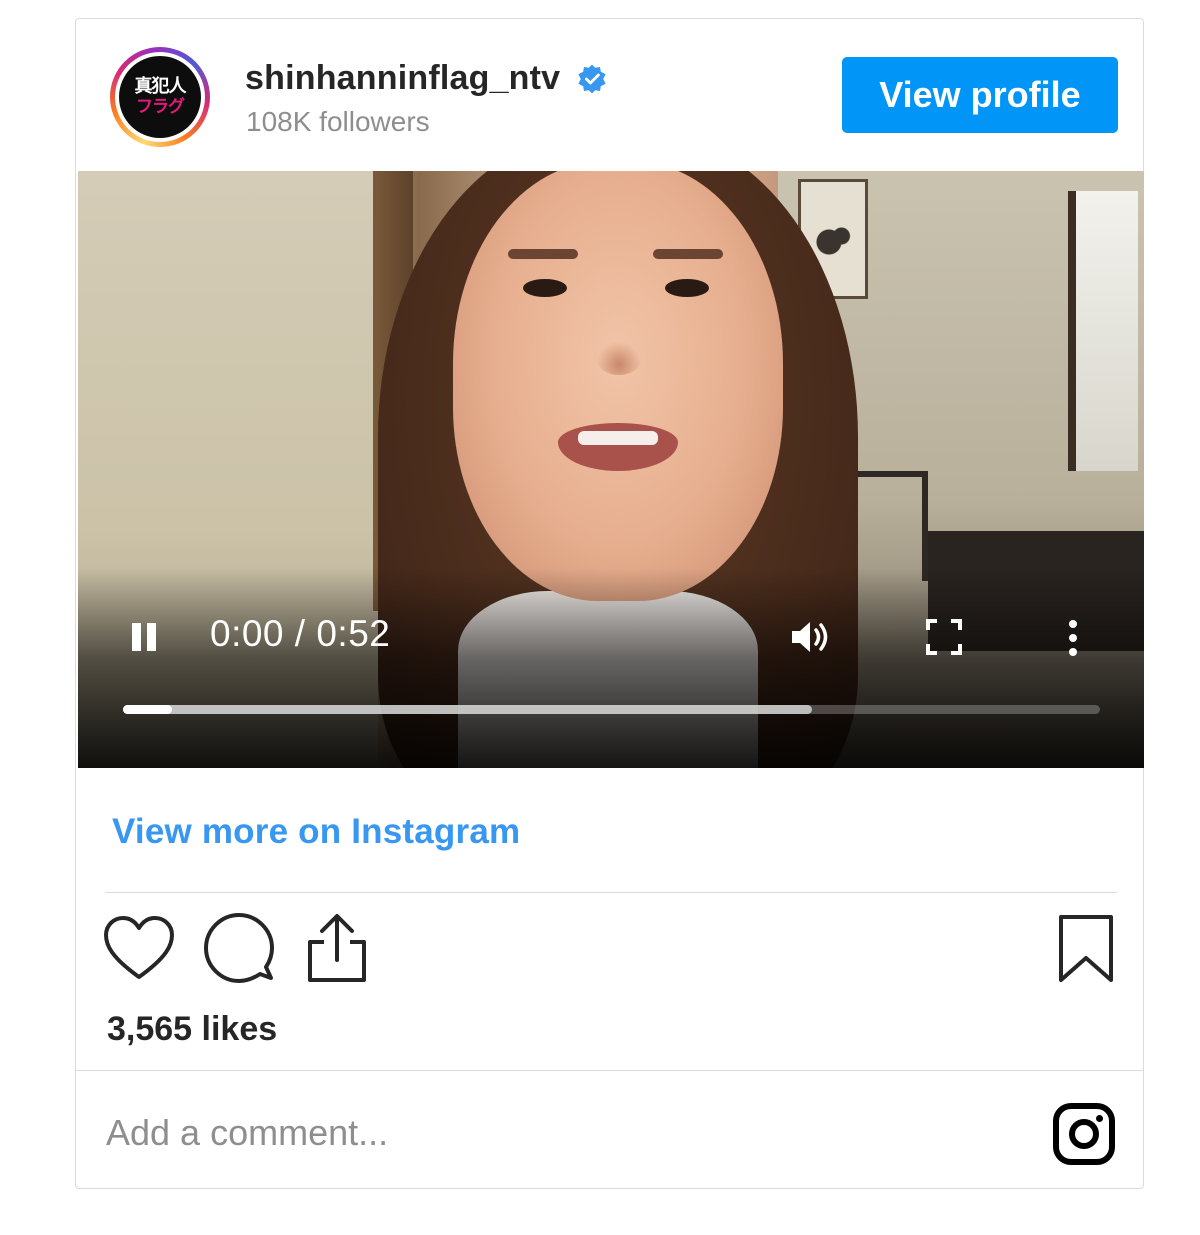 This screenshot has width=1200, height=1235. I want to click on avatar: 真犯人 フラグ, so click(160, 97).